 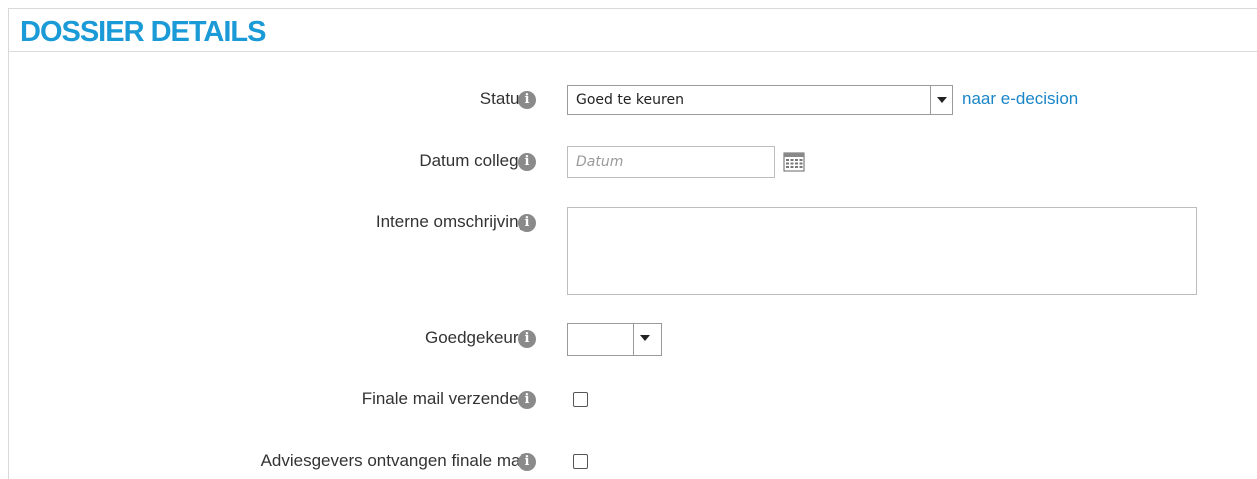 What do you see at coordinates (671, 162) in the screenshot?
I see `datum-college-input: Datum` at bounding box center [671, 162].